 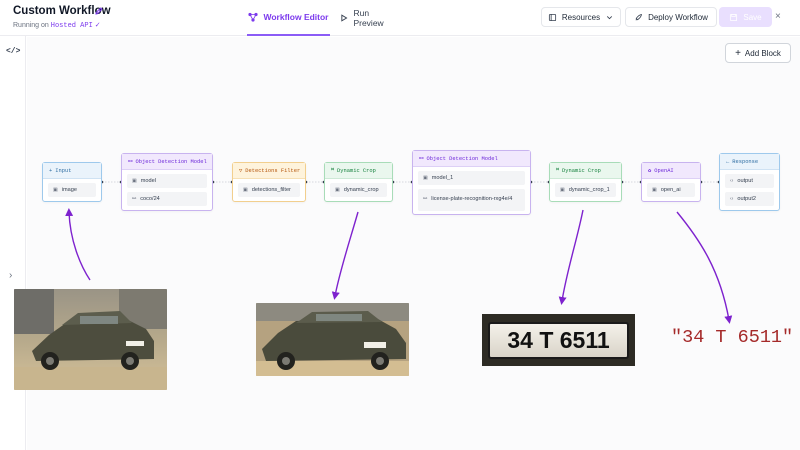 I want to click on book-icon, so click(x=552, y=17).